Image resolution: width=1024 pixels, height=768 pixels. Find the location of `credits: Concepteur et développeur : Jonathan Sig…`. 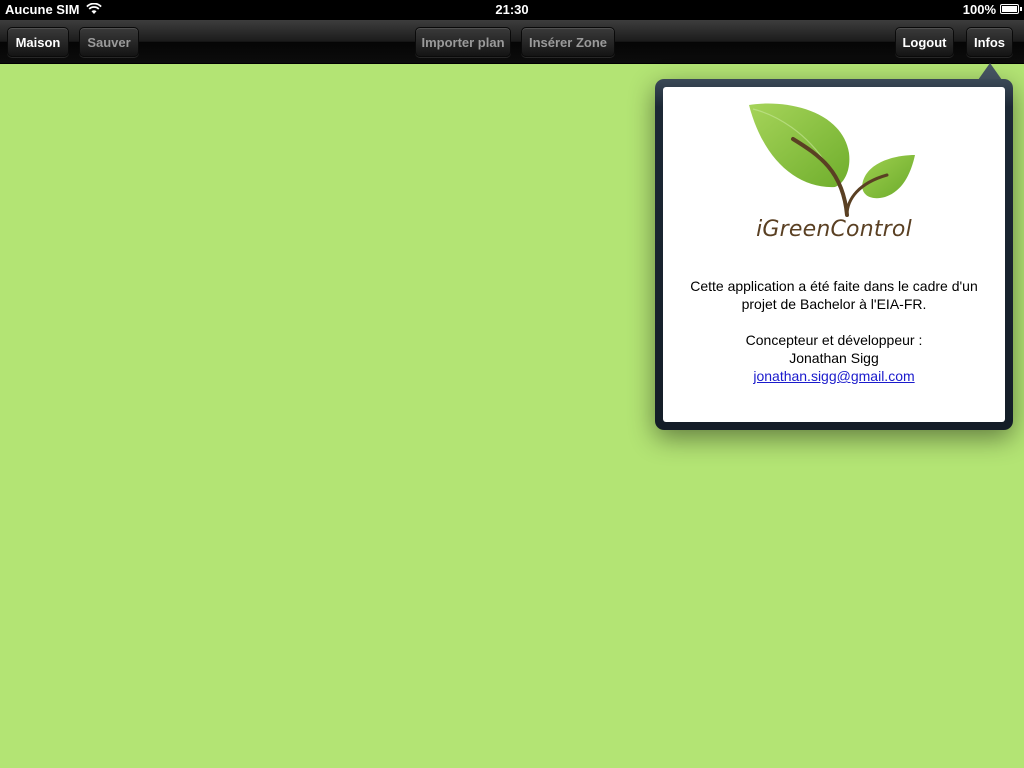

credits: Concepteur et développeur : Jonathan Sig… is located at coordinates (834, 358).